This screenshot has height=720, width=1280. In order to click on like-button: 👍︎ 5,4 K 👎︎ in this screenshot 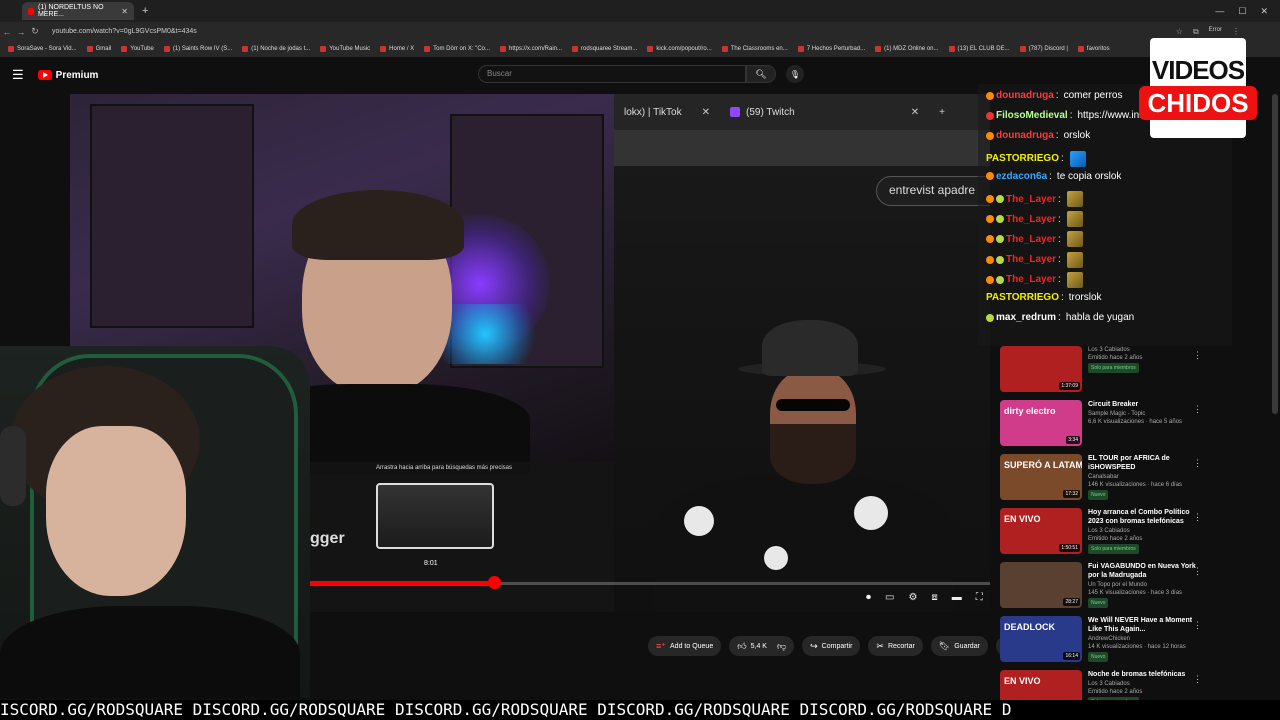, I will do `click(762, 646)`.